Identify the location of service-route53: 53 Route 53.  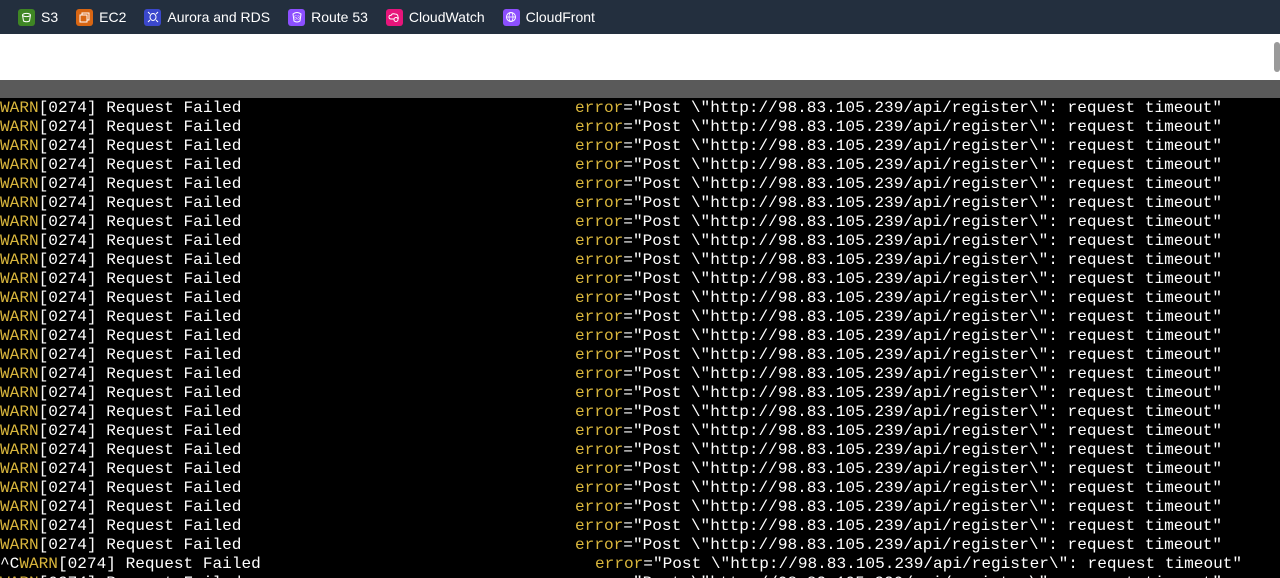
(328, 17).